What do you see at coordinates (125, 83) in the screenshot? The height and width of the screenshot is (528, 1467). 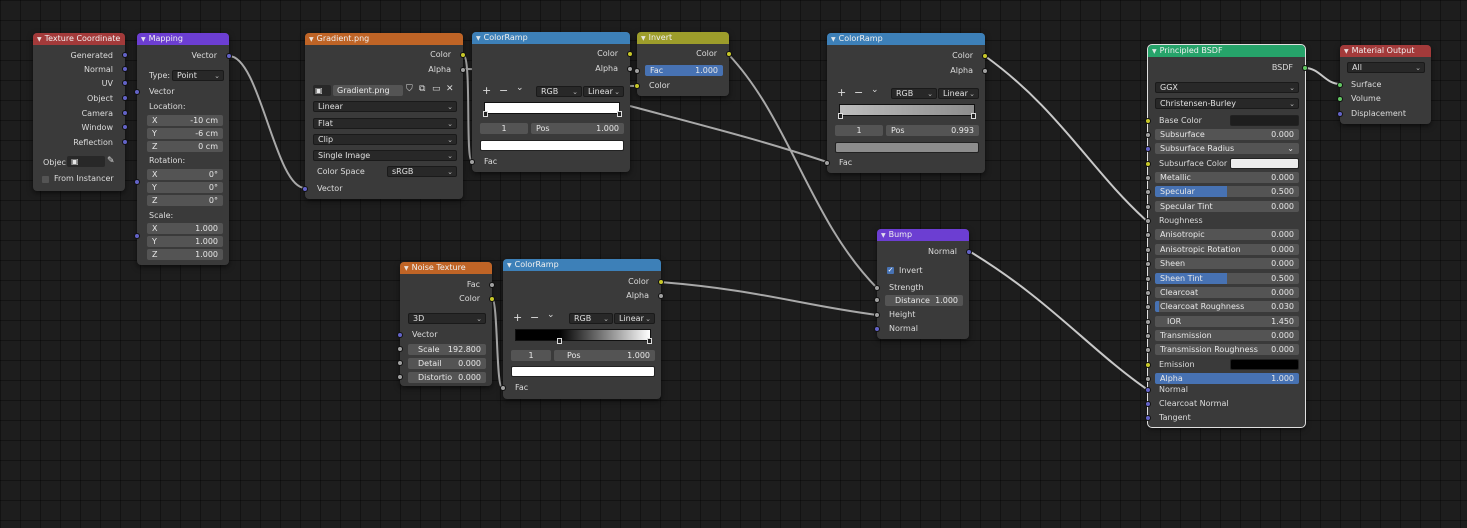 I see `socket-uv` at bounding box center [125, 83].